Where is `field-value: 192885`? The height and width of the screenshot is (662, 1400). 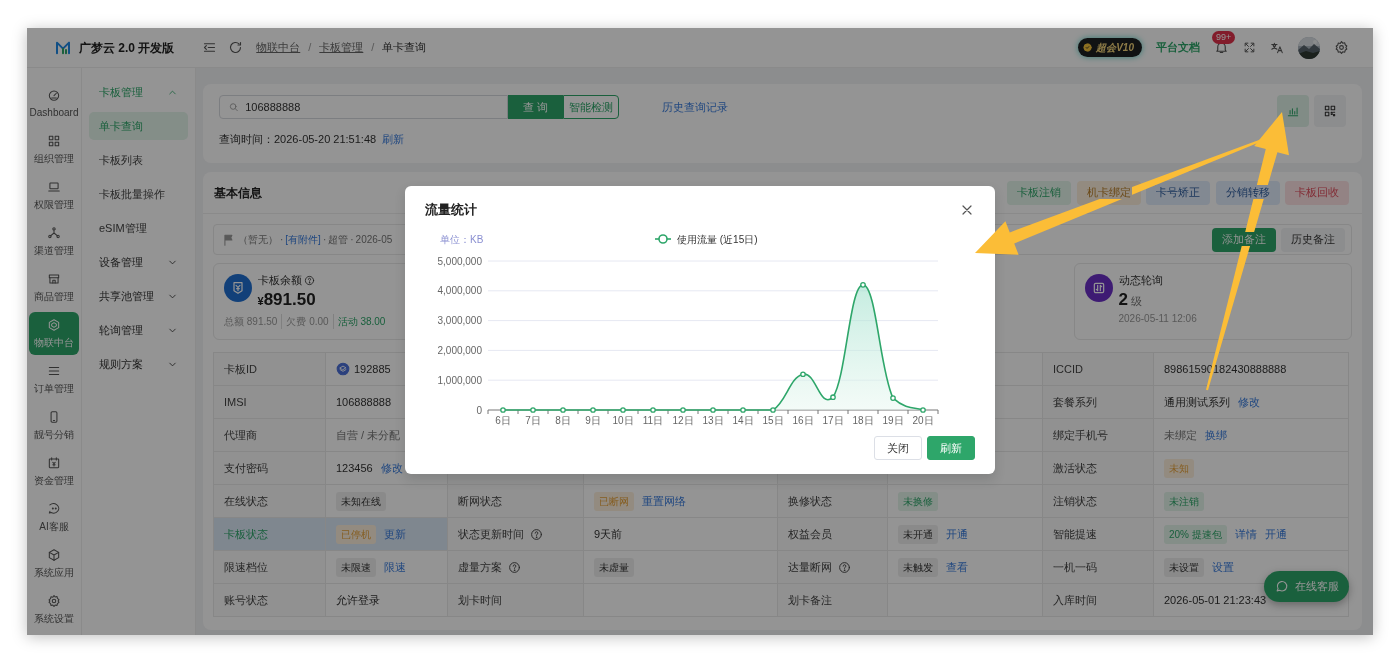
field-value: 192885 is located at coordinates (372, 369).